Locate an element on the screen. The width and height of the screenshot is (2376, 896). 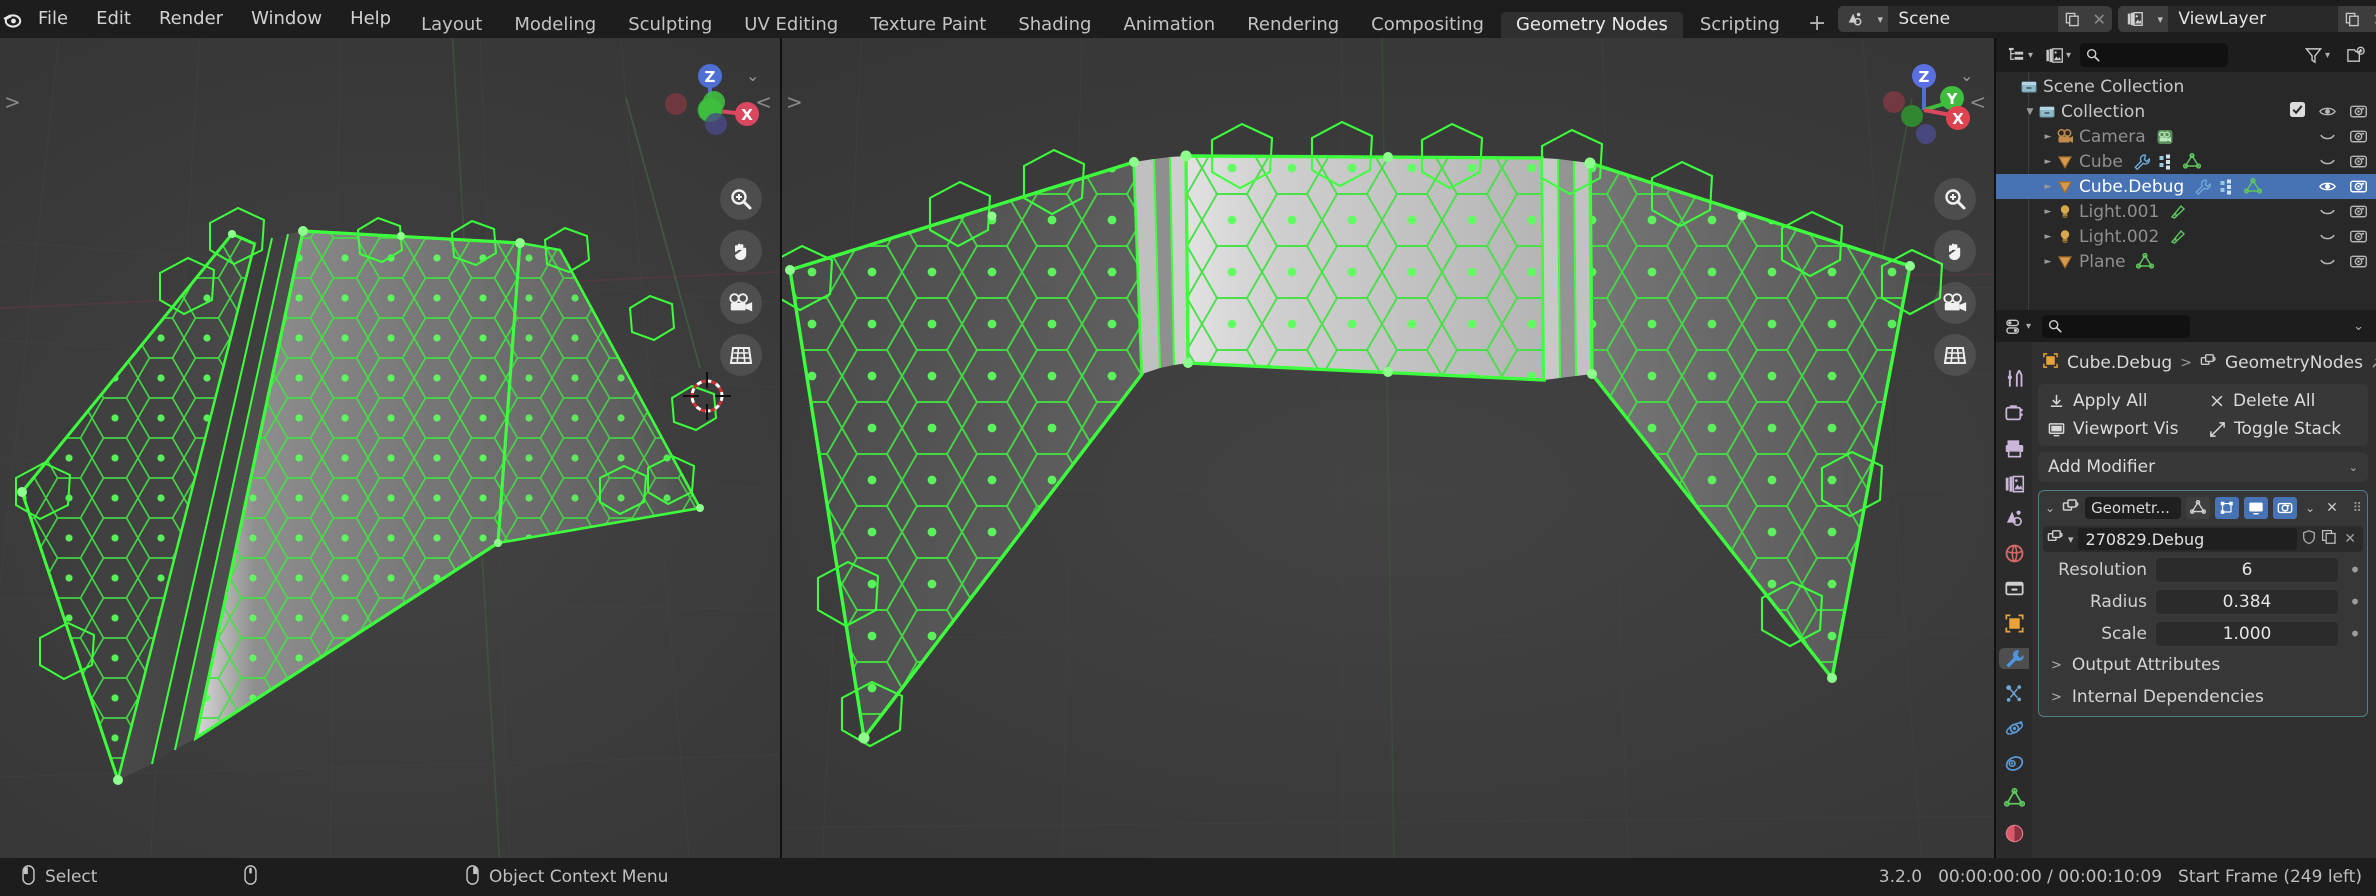
workspace-tab-scripting: Scripting is located at coordinates (1740, 25).